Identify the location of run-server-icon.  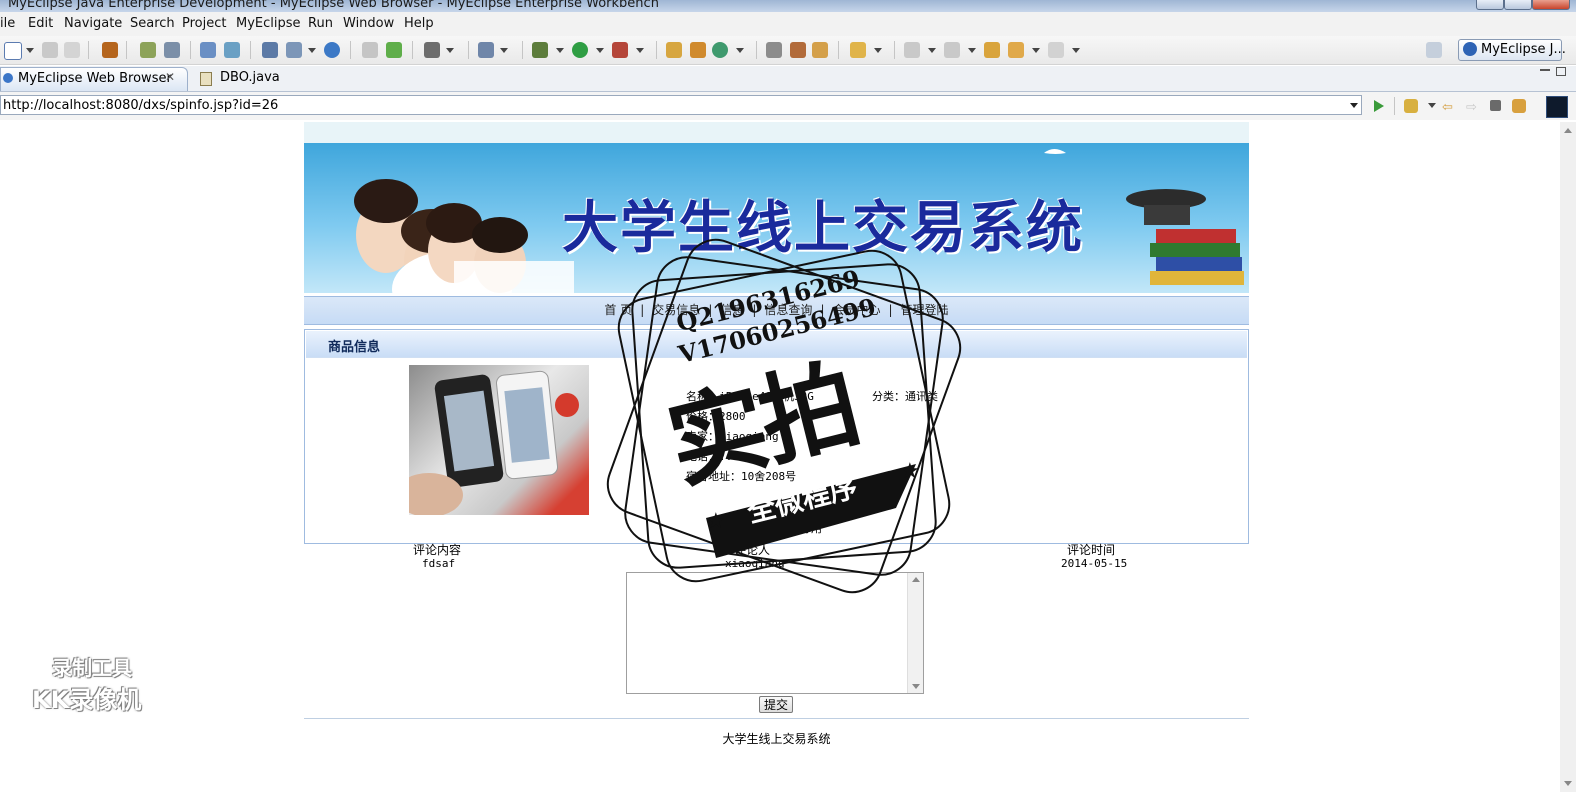
(294, 50).